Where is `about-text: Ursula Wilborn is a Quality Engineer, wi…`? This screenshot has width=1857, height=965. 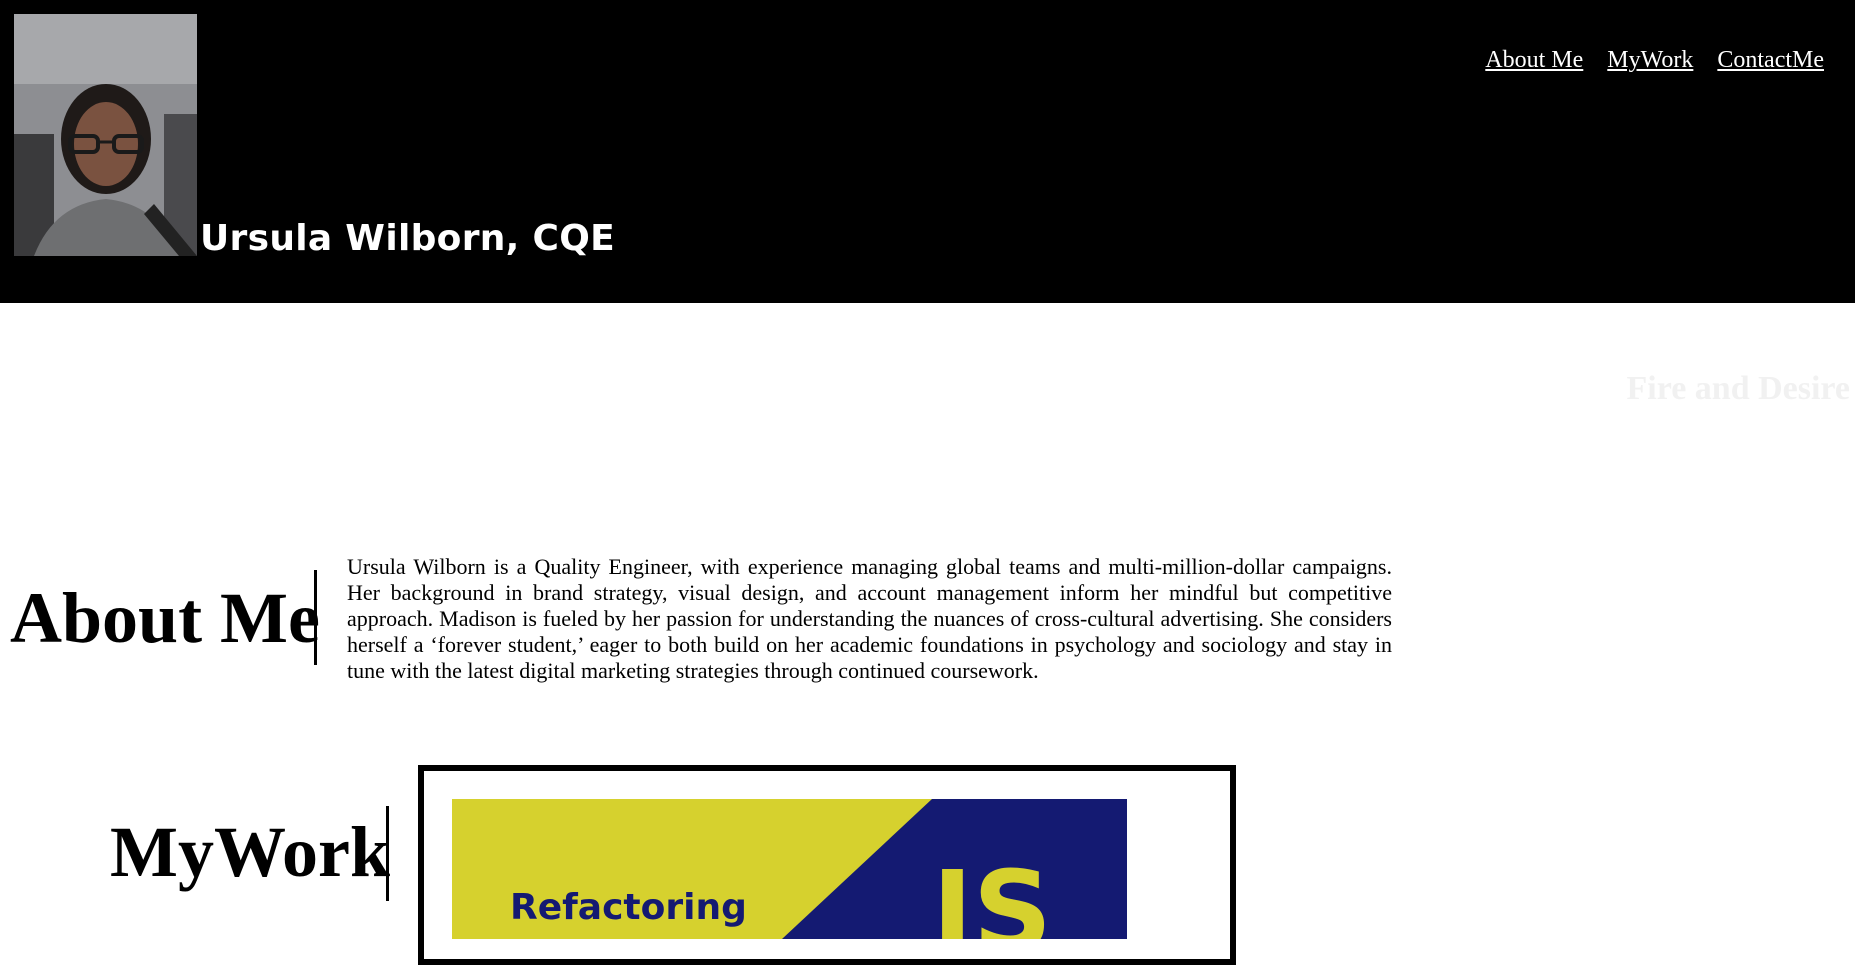
about-text: Ursula Wilborn is a Quality Engineer, wi… is located at coordinates (869, 618).